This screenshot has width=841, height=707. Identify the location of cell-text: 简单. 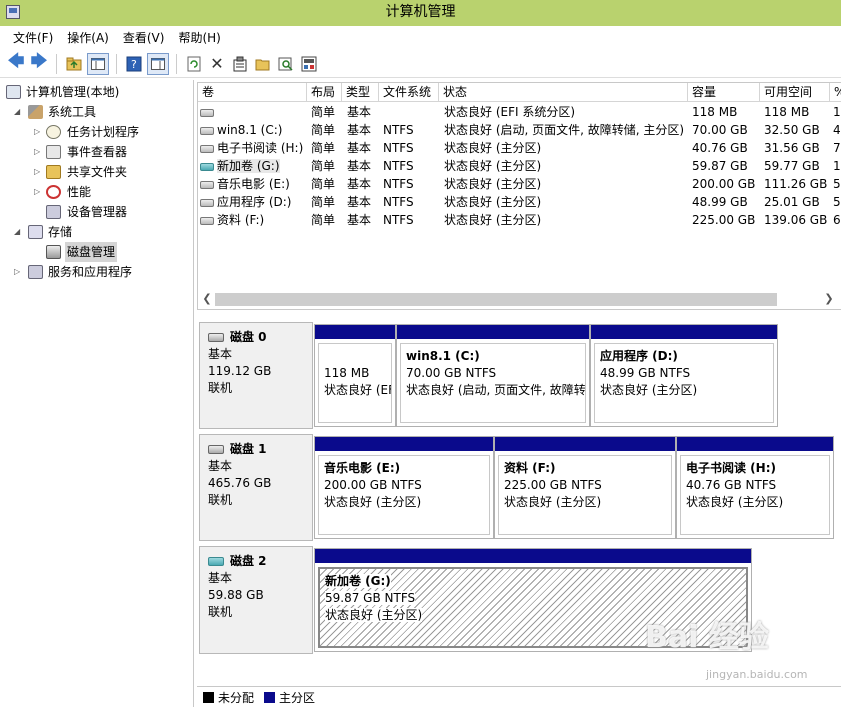
(323, 112).